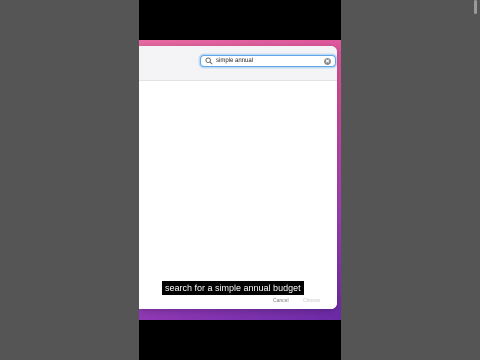  What do you see at coordinates (311, 301) in the screenshot?
I see `choose-button: Choose` at bounding box center [311, 301].